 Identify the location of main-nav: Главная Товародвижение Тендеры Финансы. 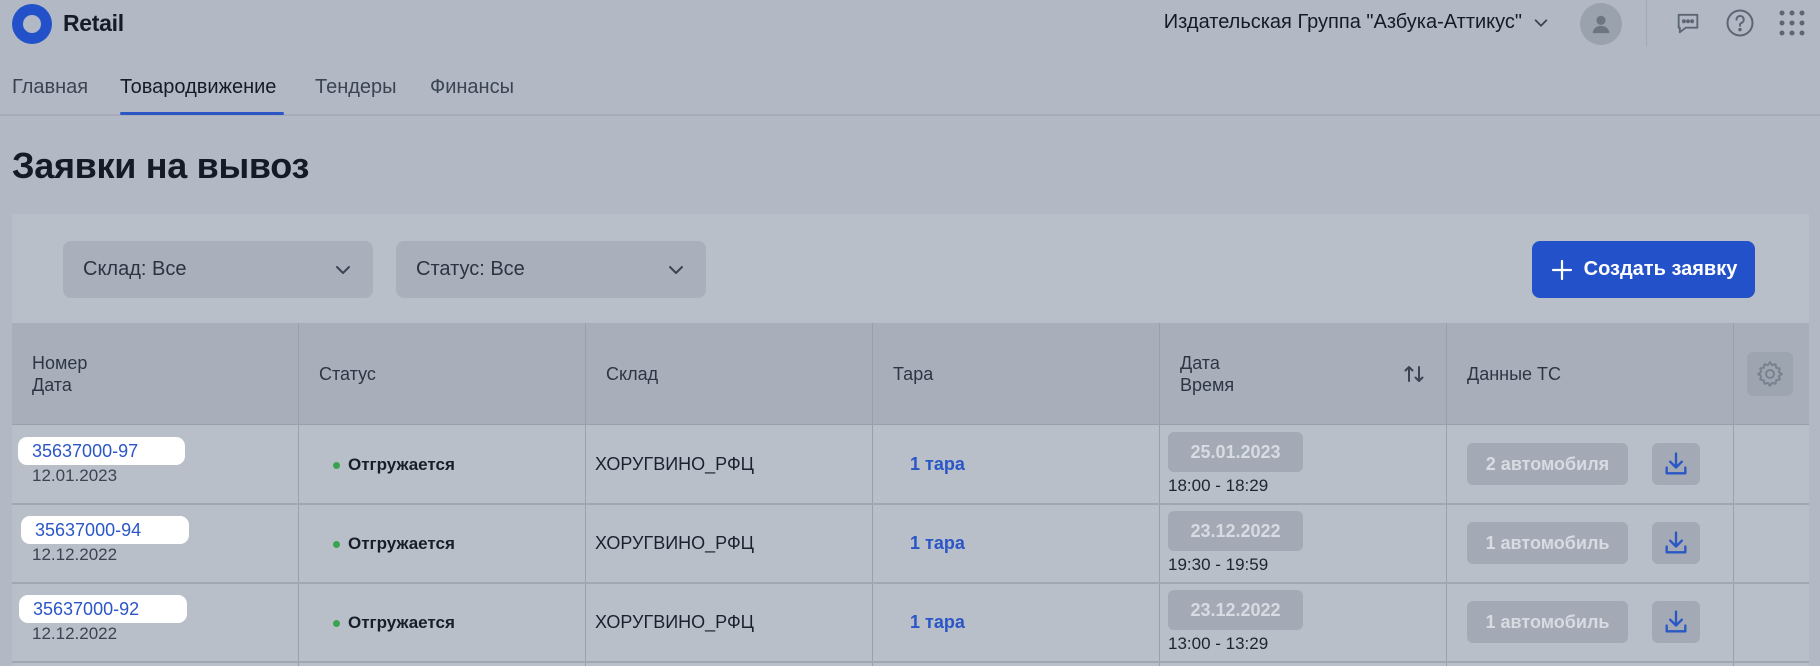
(910, 89).